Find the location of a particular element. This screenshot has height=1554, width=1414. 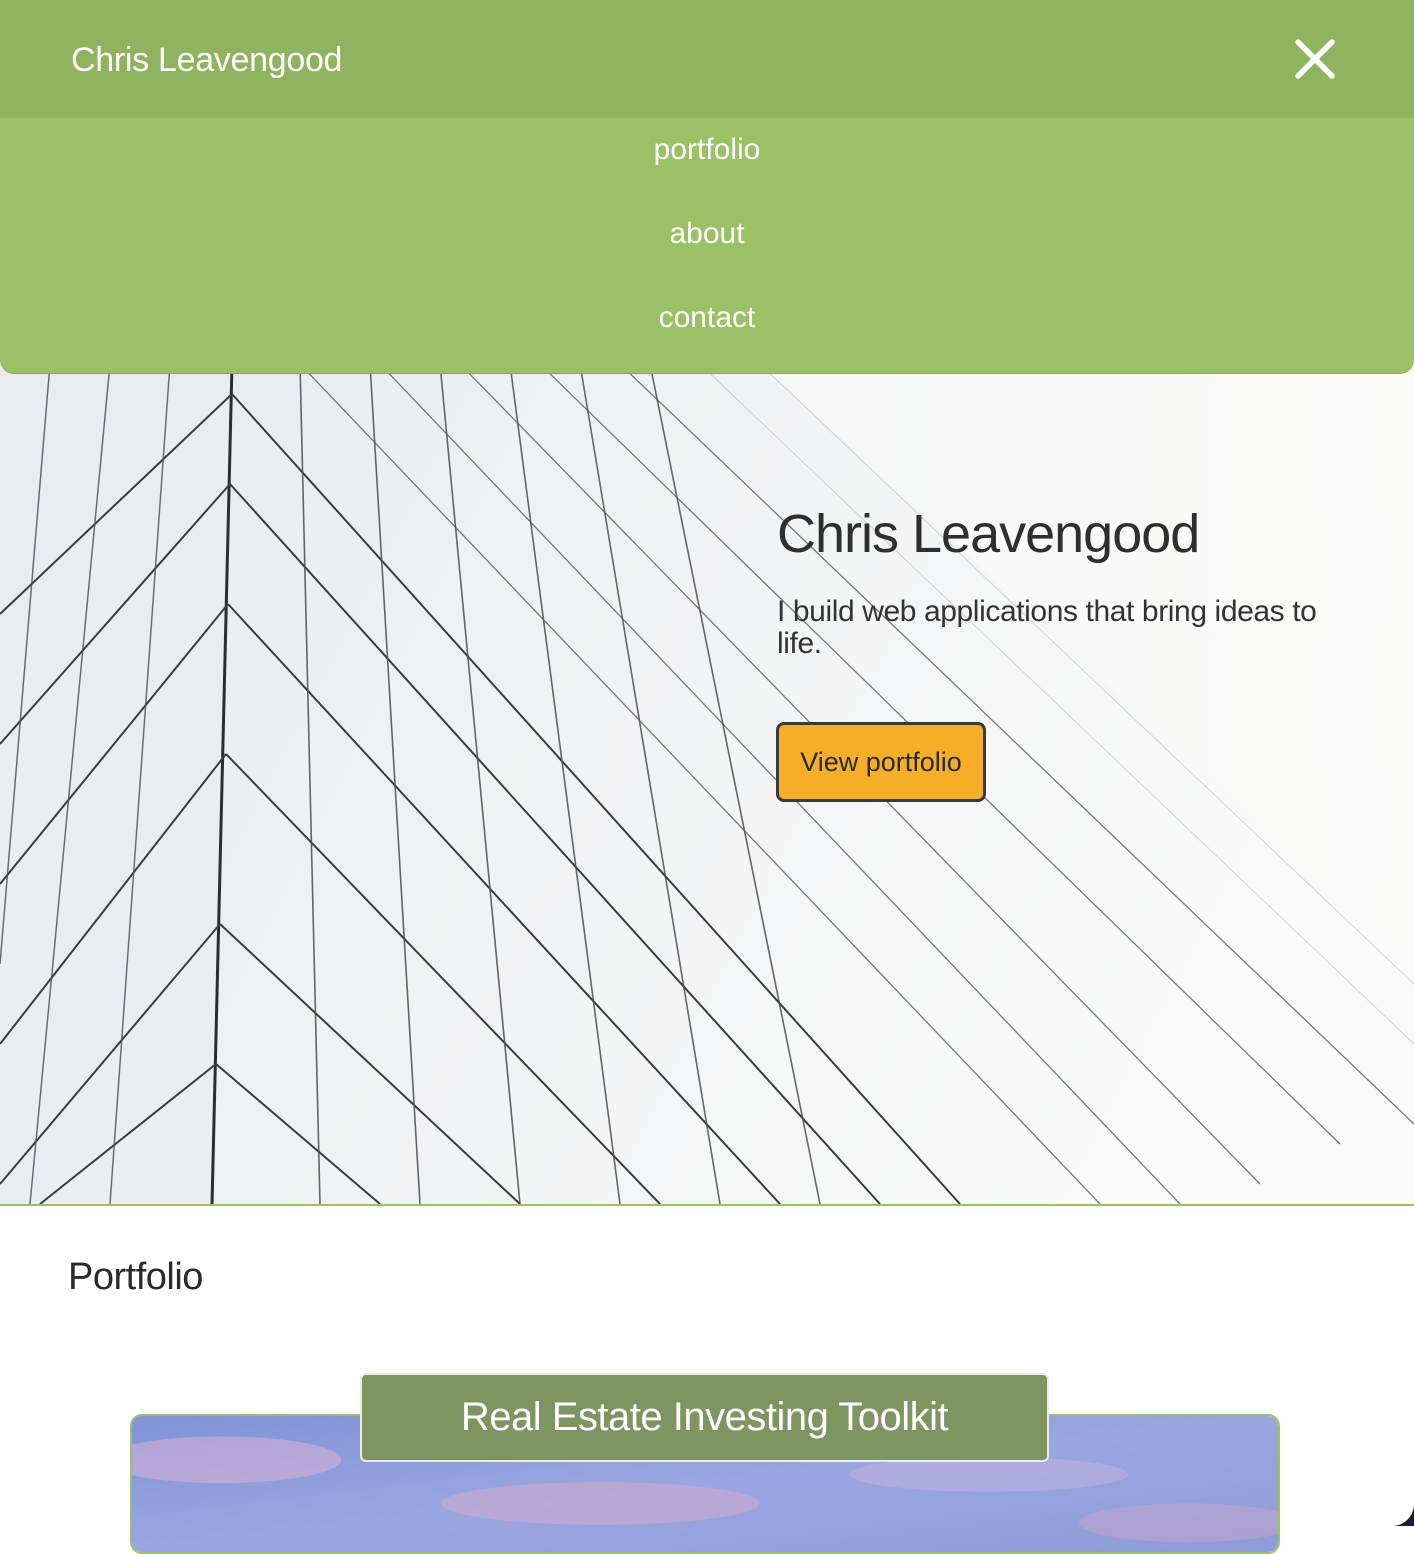

nav-link-about: about is located at coordinates (707, 256).